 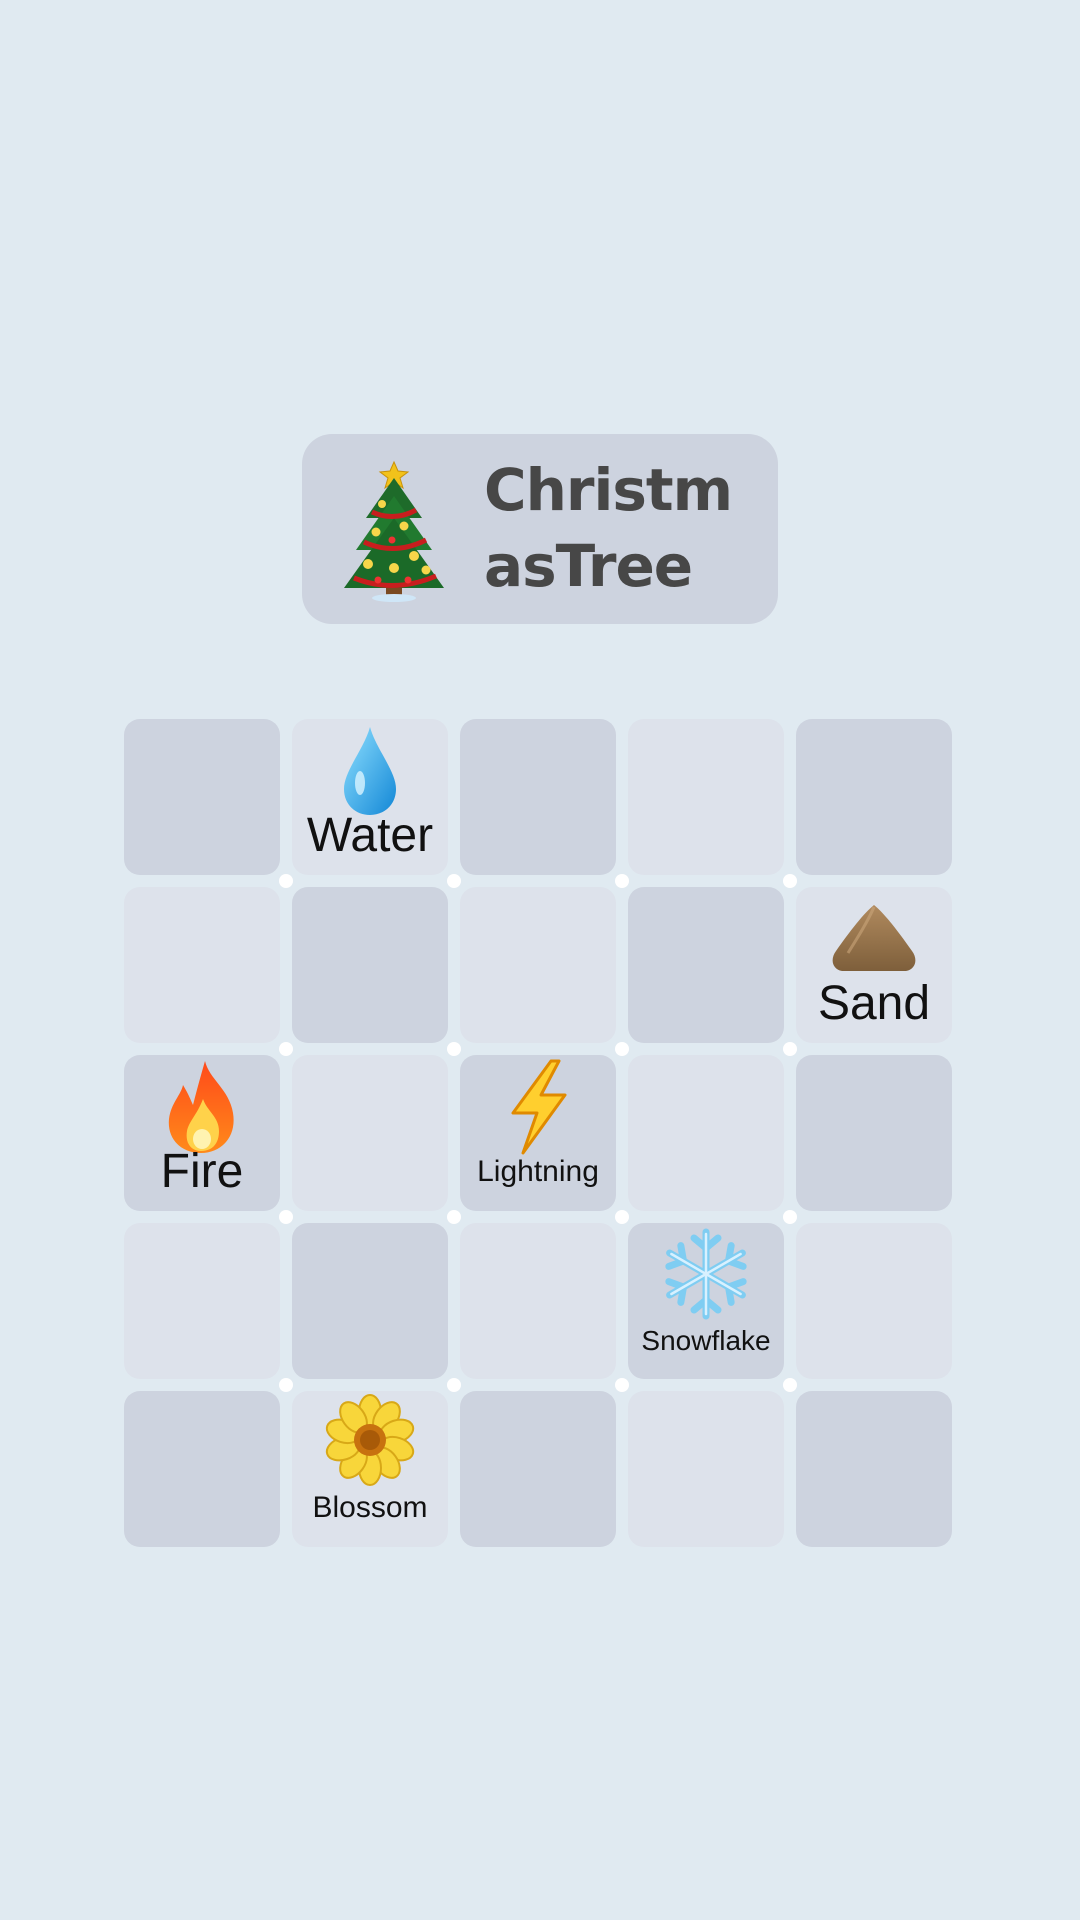 I want to click on grid-cell-r3c4, so click(x=706, y=1133).